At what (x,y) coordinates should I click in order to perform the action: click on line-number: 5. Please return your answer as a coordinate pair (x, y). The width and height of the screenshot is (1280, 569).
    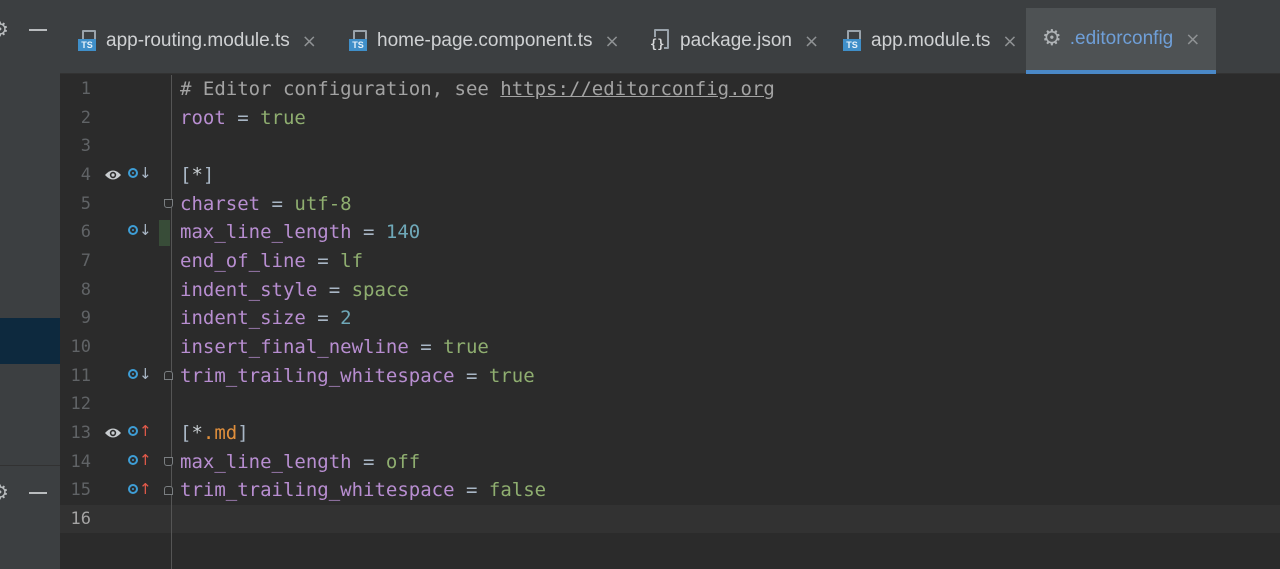
    Looking at the image, I should click on (85, 204).